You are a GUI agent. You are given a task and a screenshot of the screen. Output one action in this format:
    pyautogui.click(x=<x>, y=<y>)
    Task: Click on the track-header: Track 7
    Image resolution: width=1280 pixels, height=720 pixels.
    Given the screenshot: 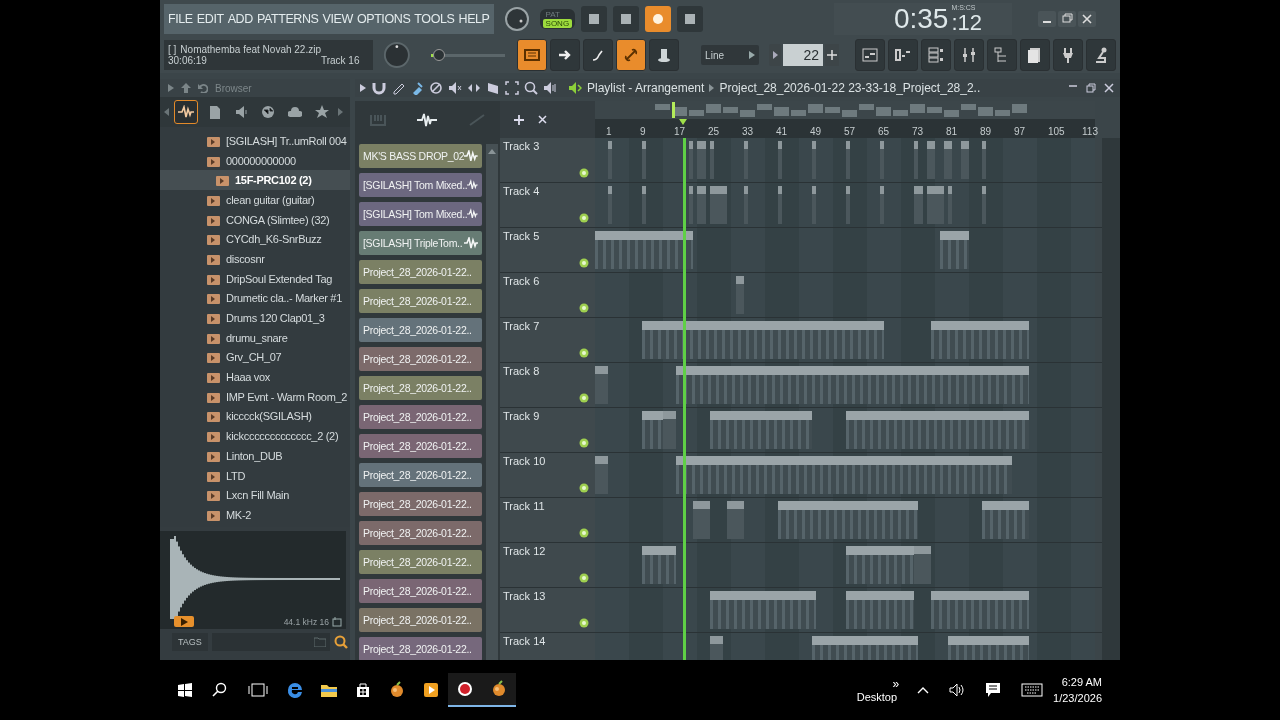 What is the action you would take?
    pyautogui.click(x=547, y=340)
    